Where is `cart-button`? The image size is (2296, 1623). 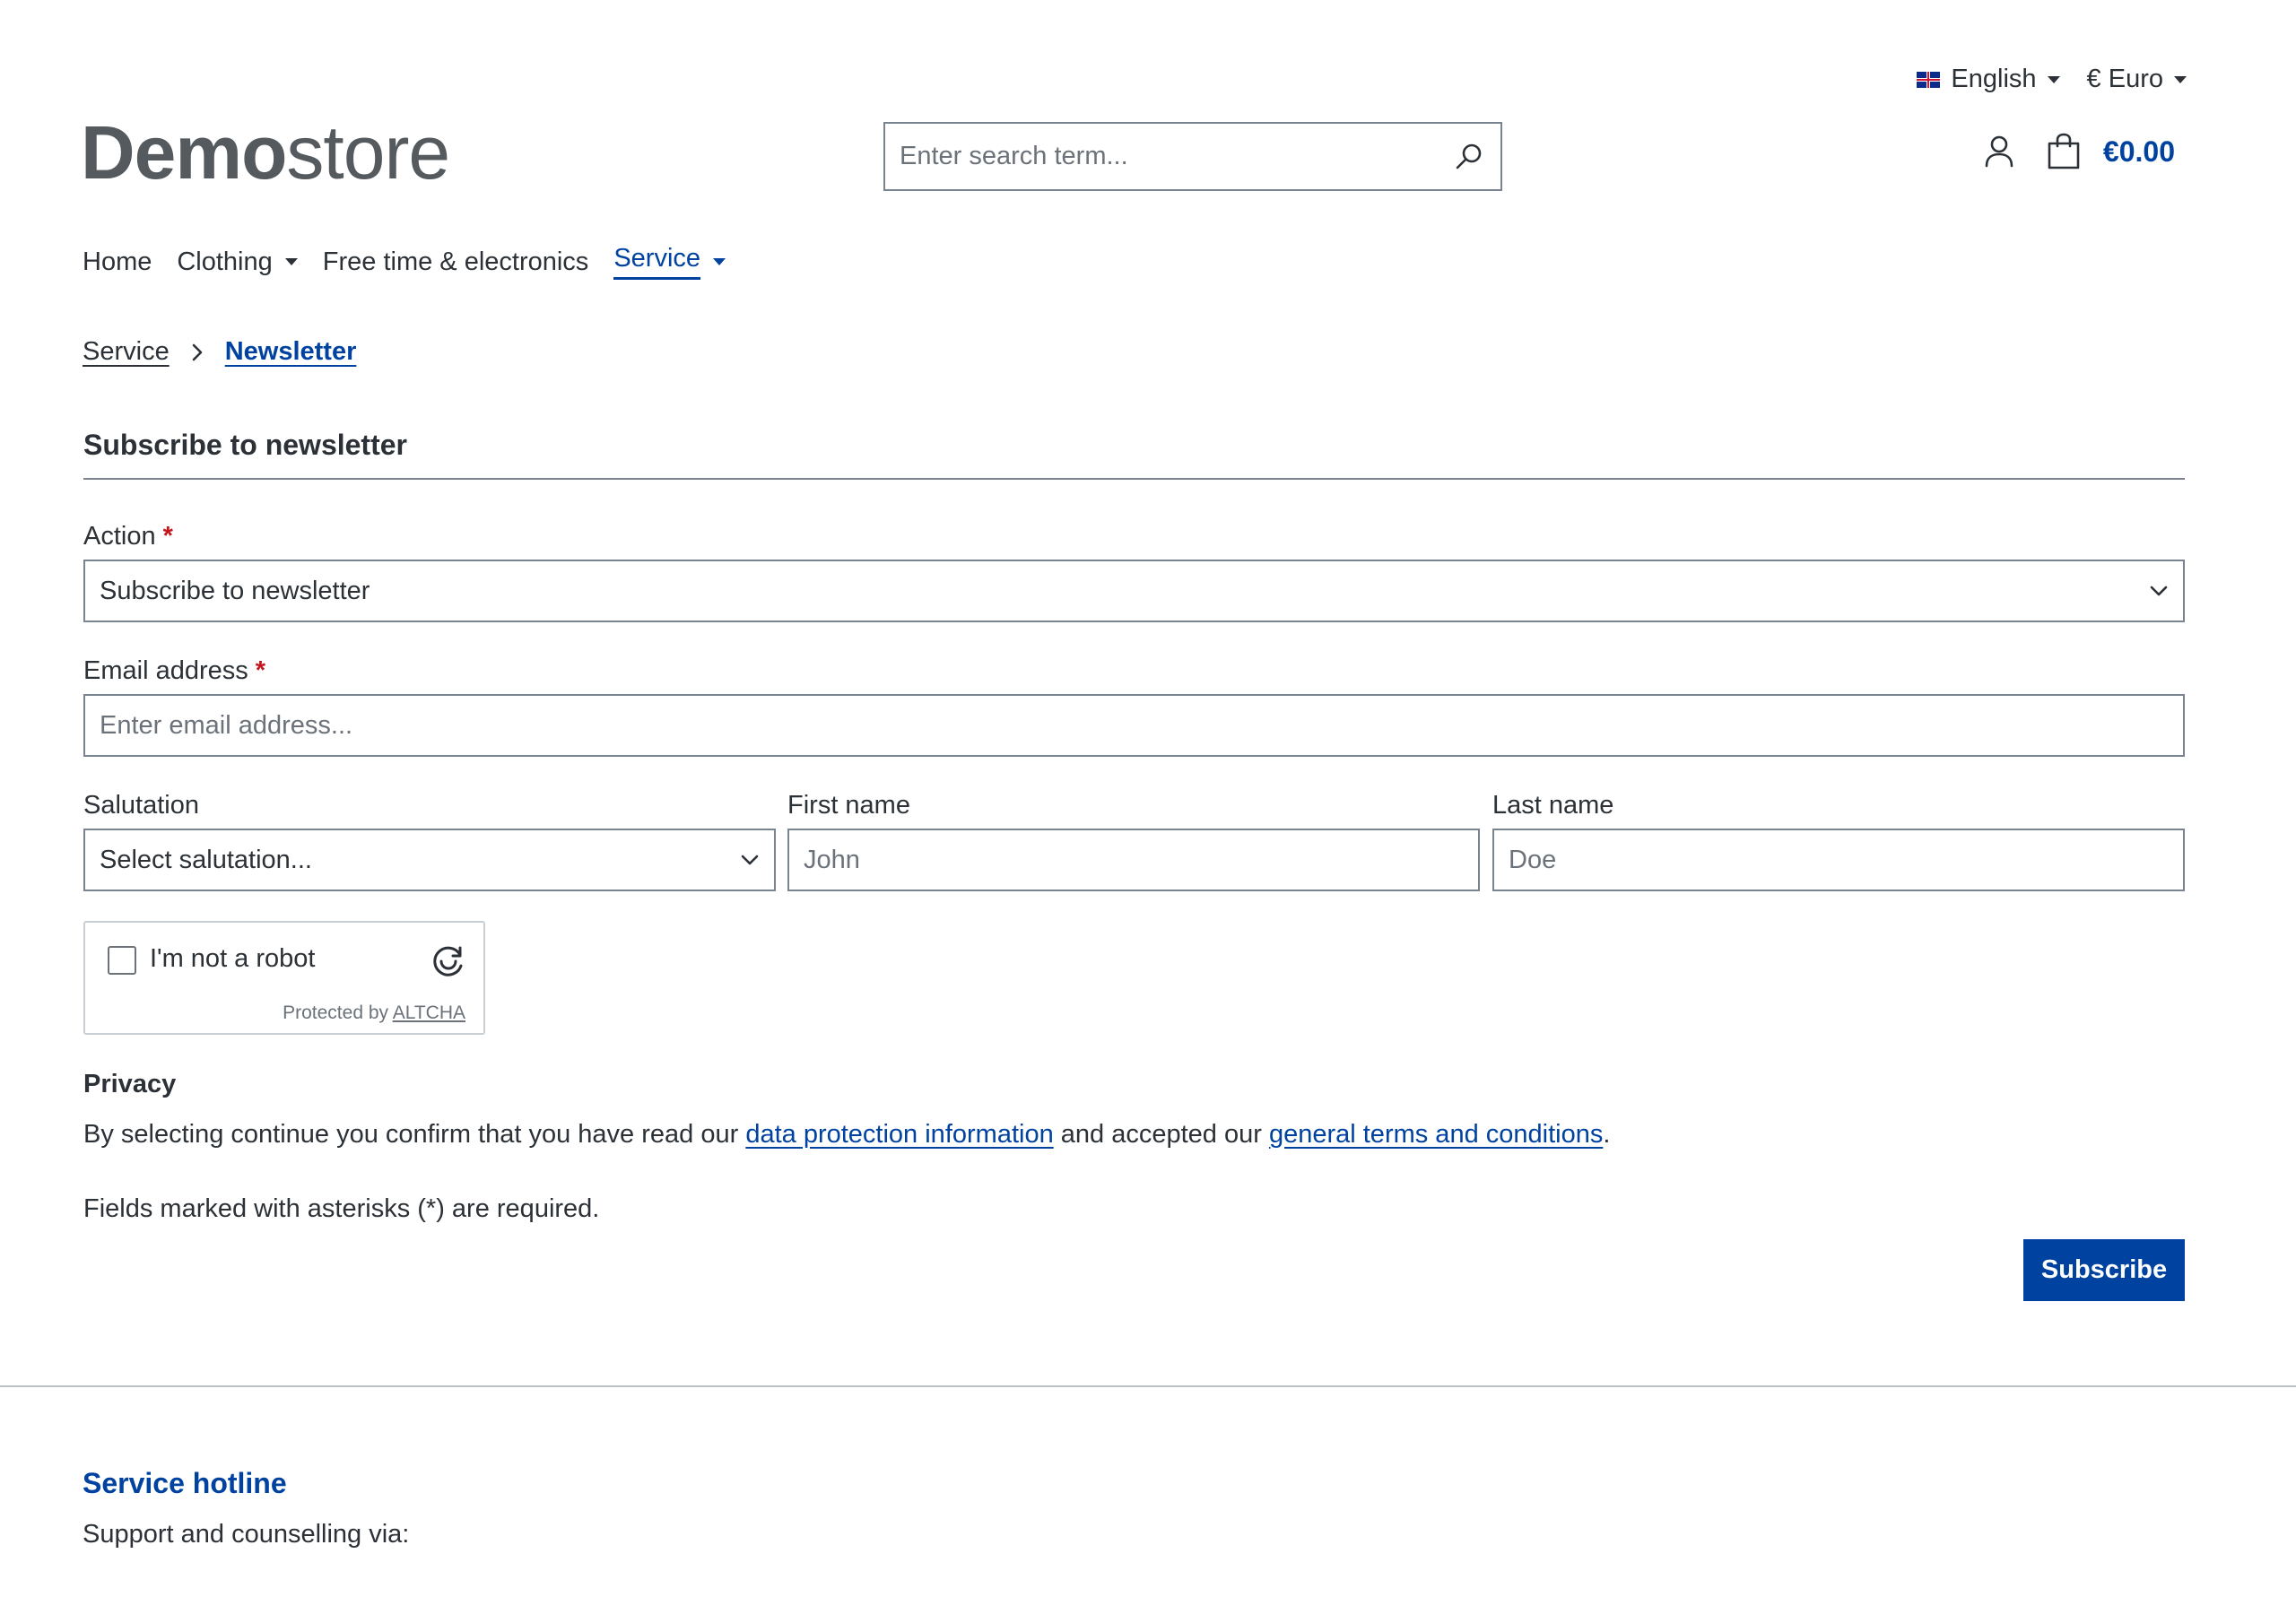 cart-button is located at coordinates (2064, 151).